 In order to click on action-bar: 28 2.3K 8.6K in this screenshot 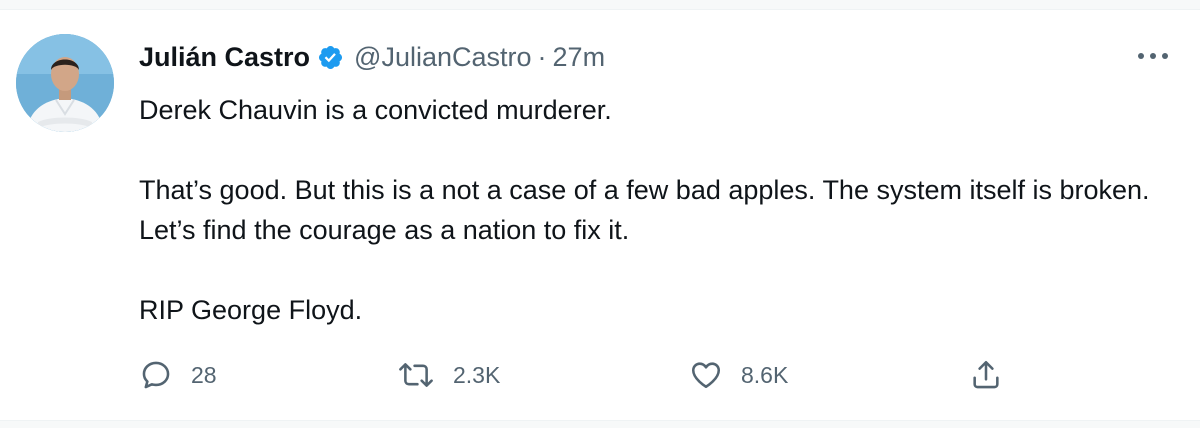, I will do `click(579, 375)`.